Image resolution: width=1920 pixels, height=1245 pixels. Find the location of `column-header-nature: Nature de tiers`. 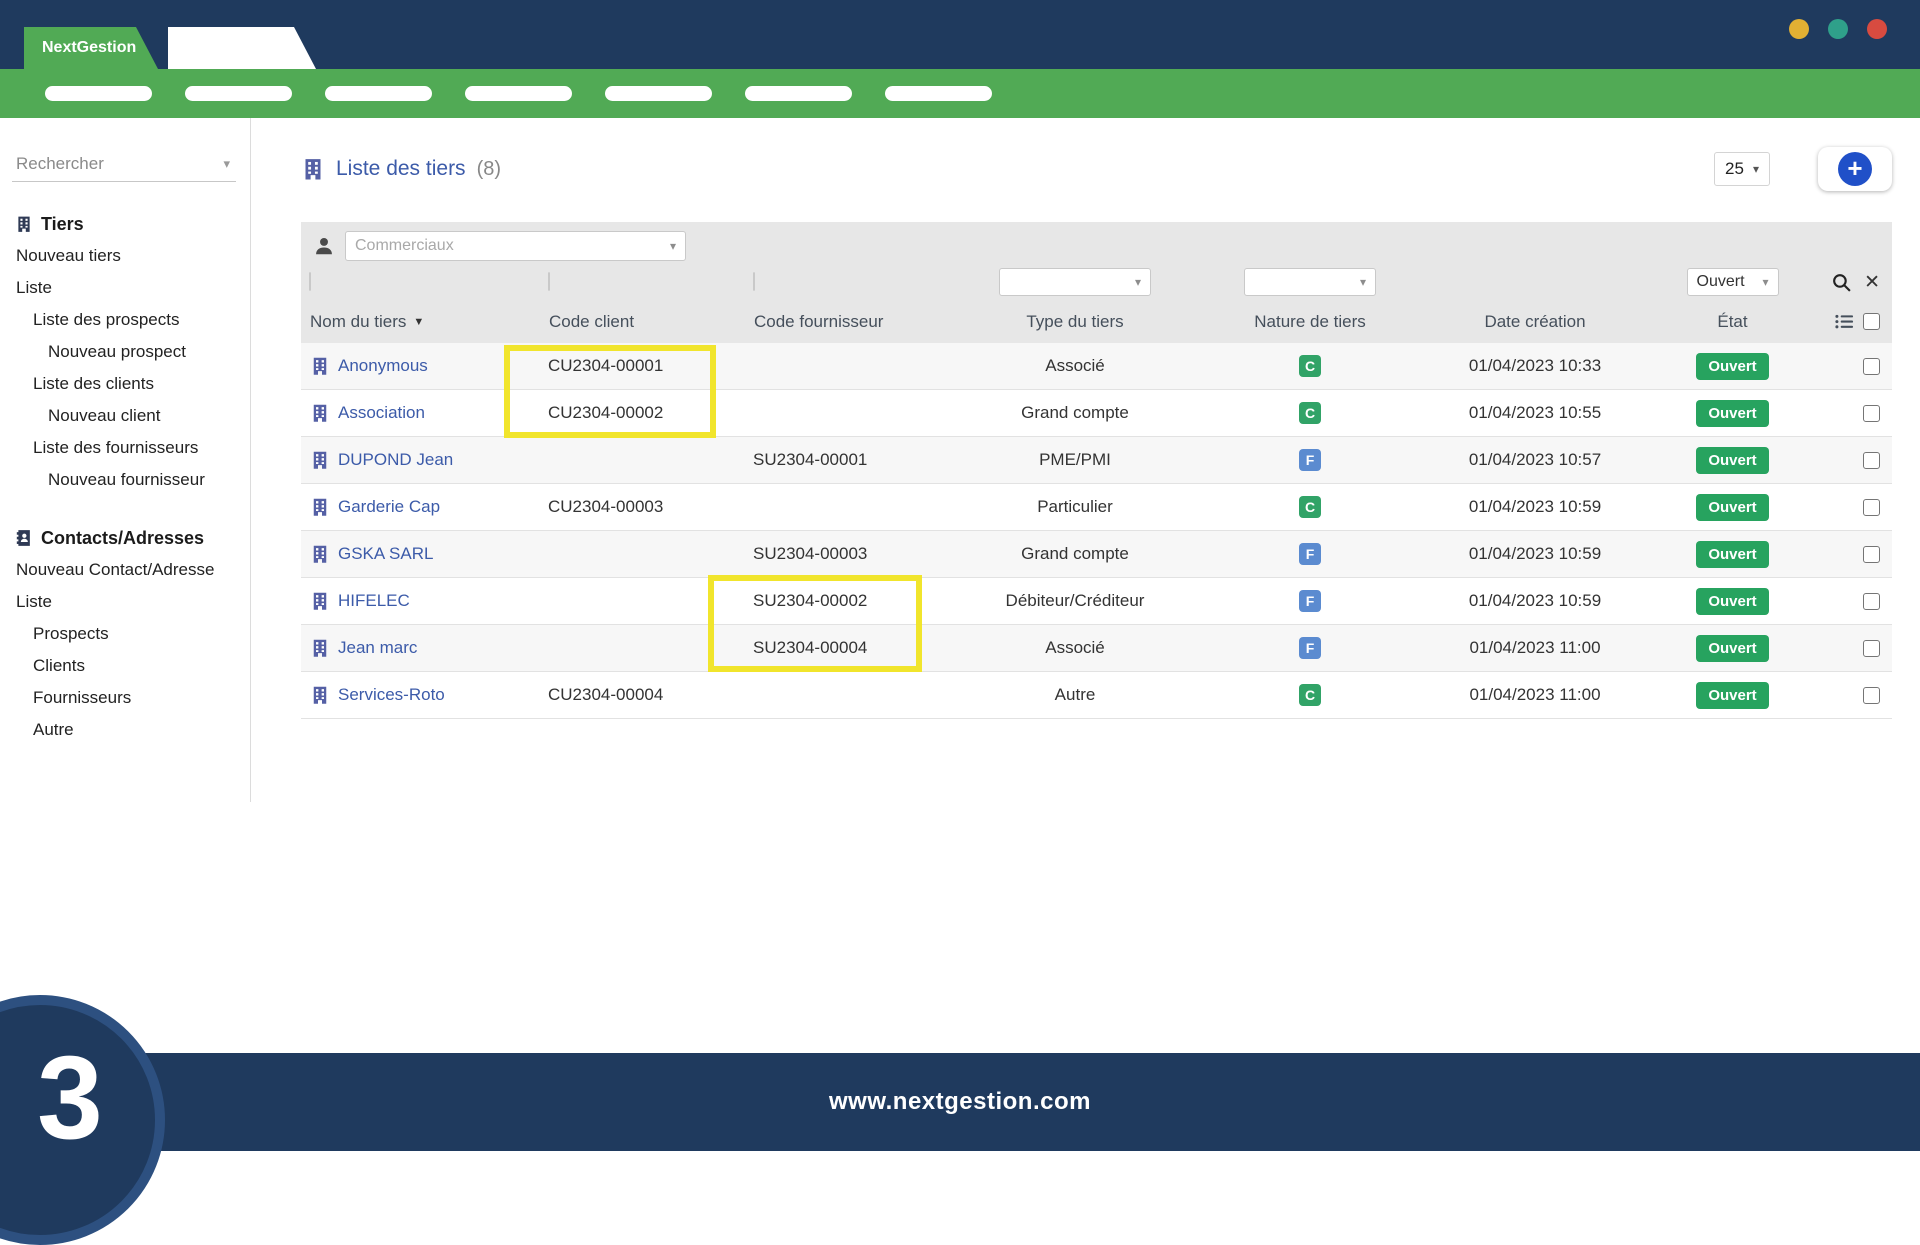

column-header-nature: Nature de tiers is located at coordinates (1310, 322).